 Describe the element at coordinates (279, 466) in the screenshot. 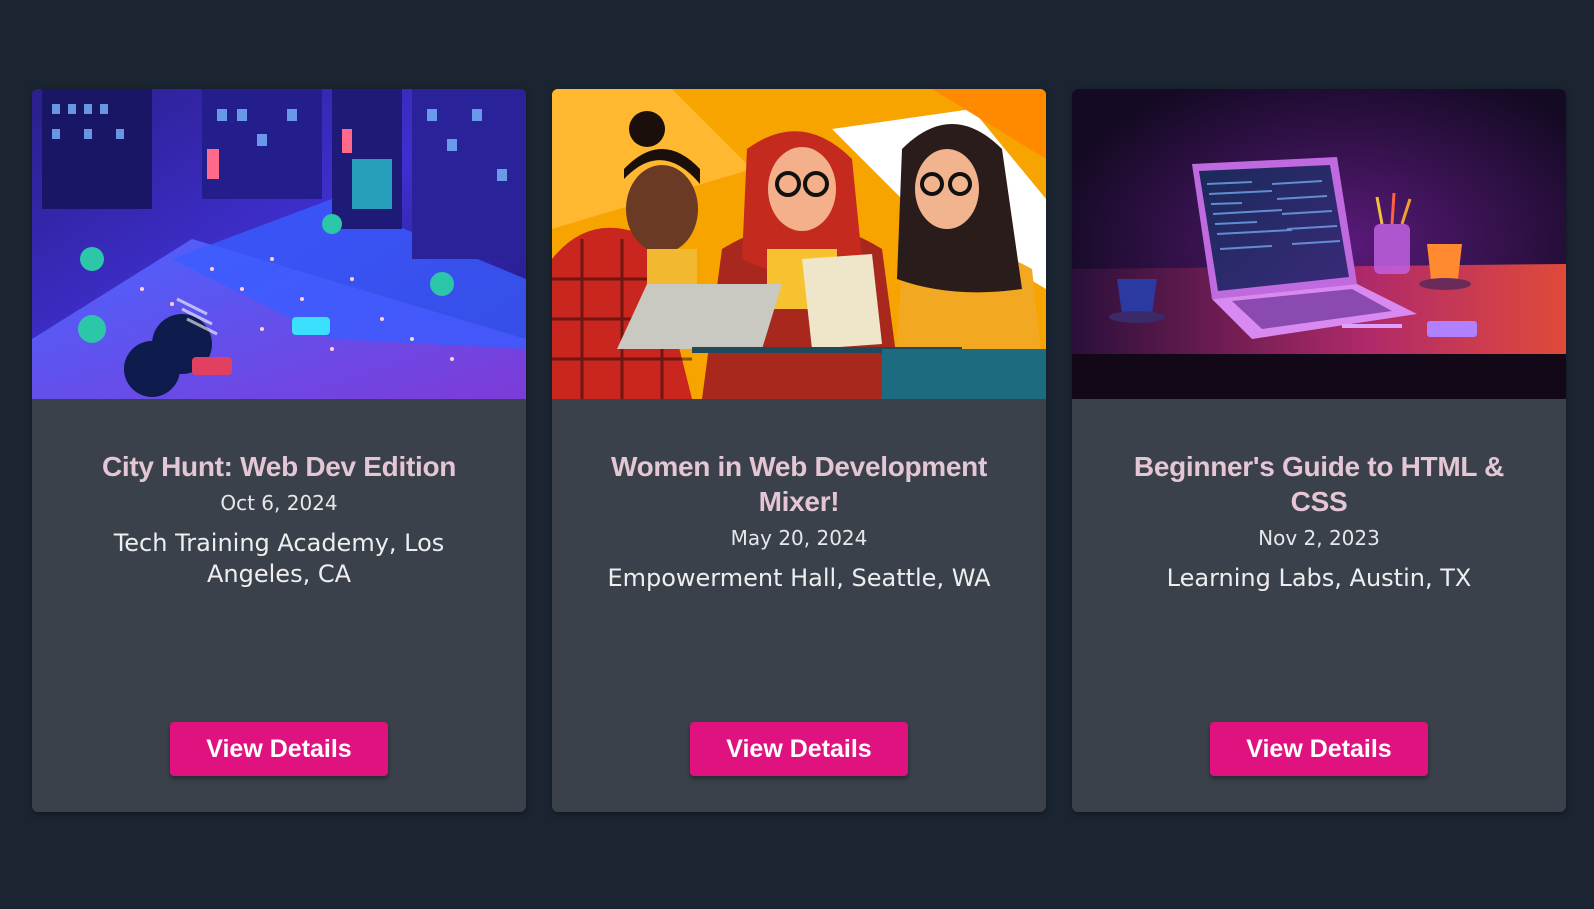

I see `event-title: City Hunt: Web Dev Edition` at that location.